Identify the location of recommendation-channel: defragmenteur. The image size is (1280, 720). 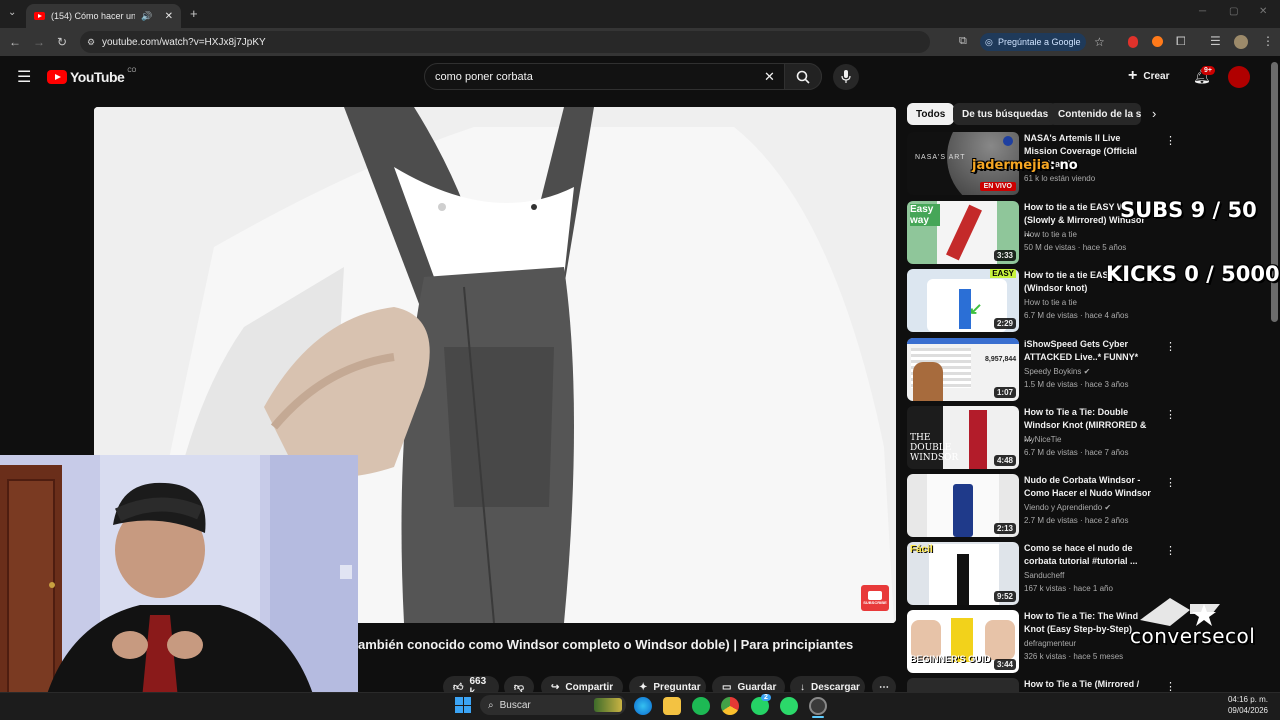
(1050, 643).